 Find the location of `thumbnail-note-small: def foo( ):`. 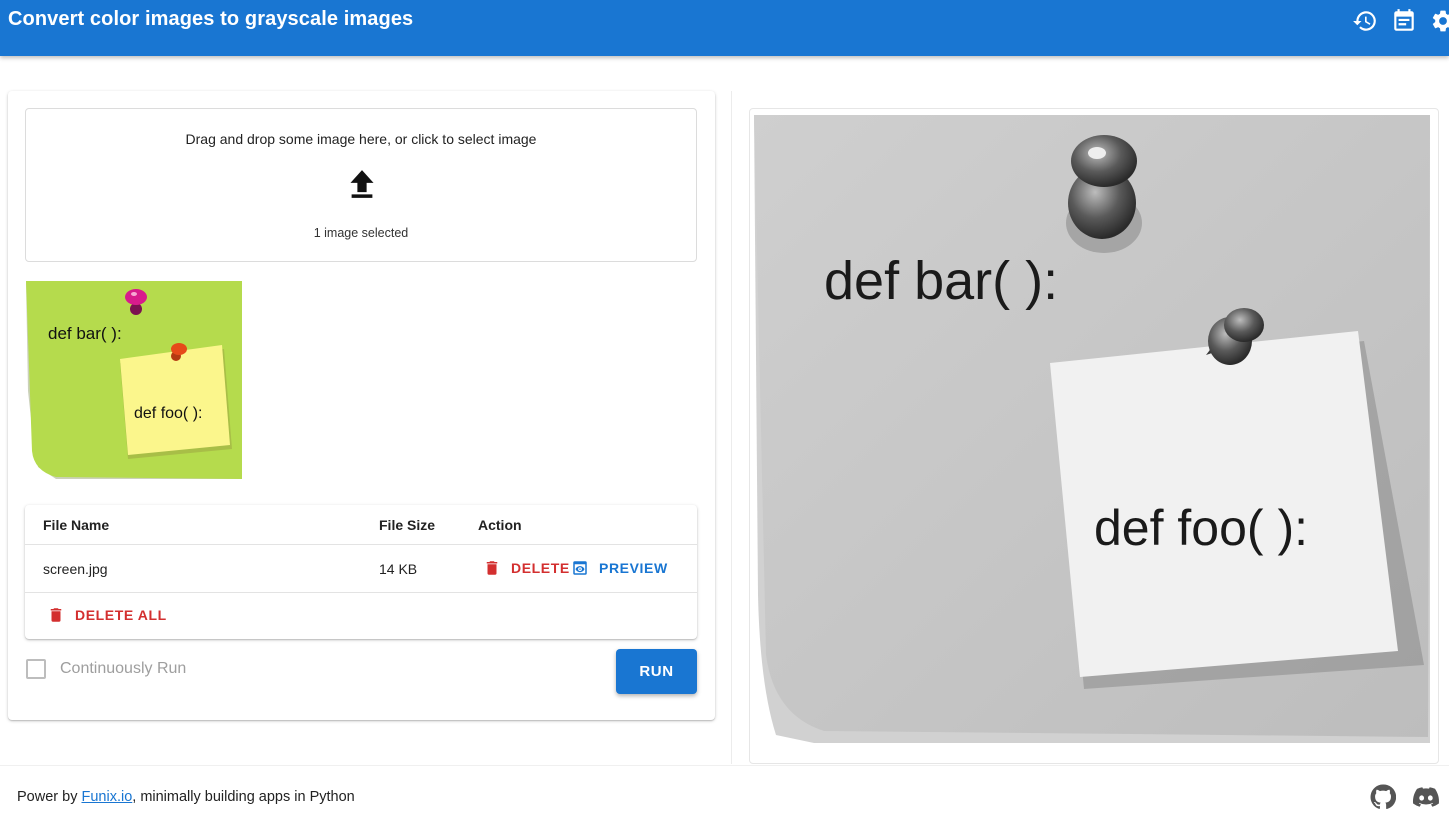

thumbnail-note-small: def foo( ): is located at coordinates (168, 413).